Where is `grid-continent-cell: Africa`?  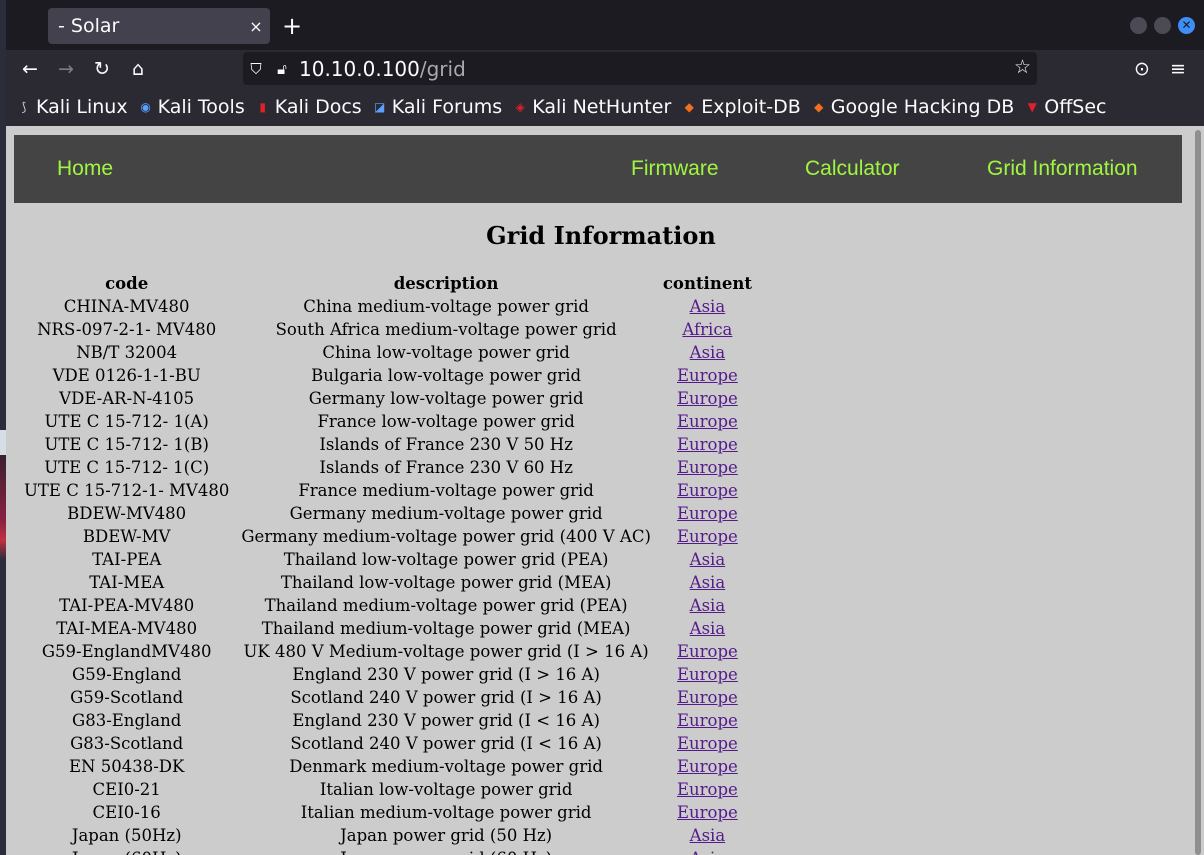
grid-continent-cell: Africa is located at coordinates (707, 329).